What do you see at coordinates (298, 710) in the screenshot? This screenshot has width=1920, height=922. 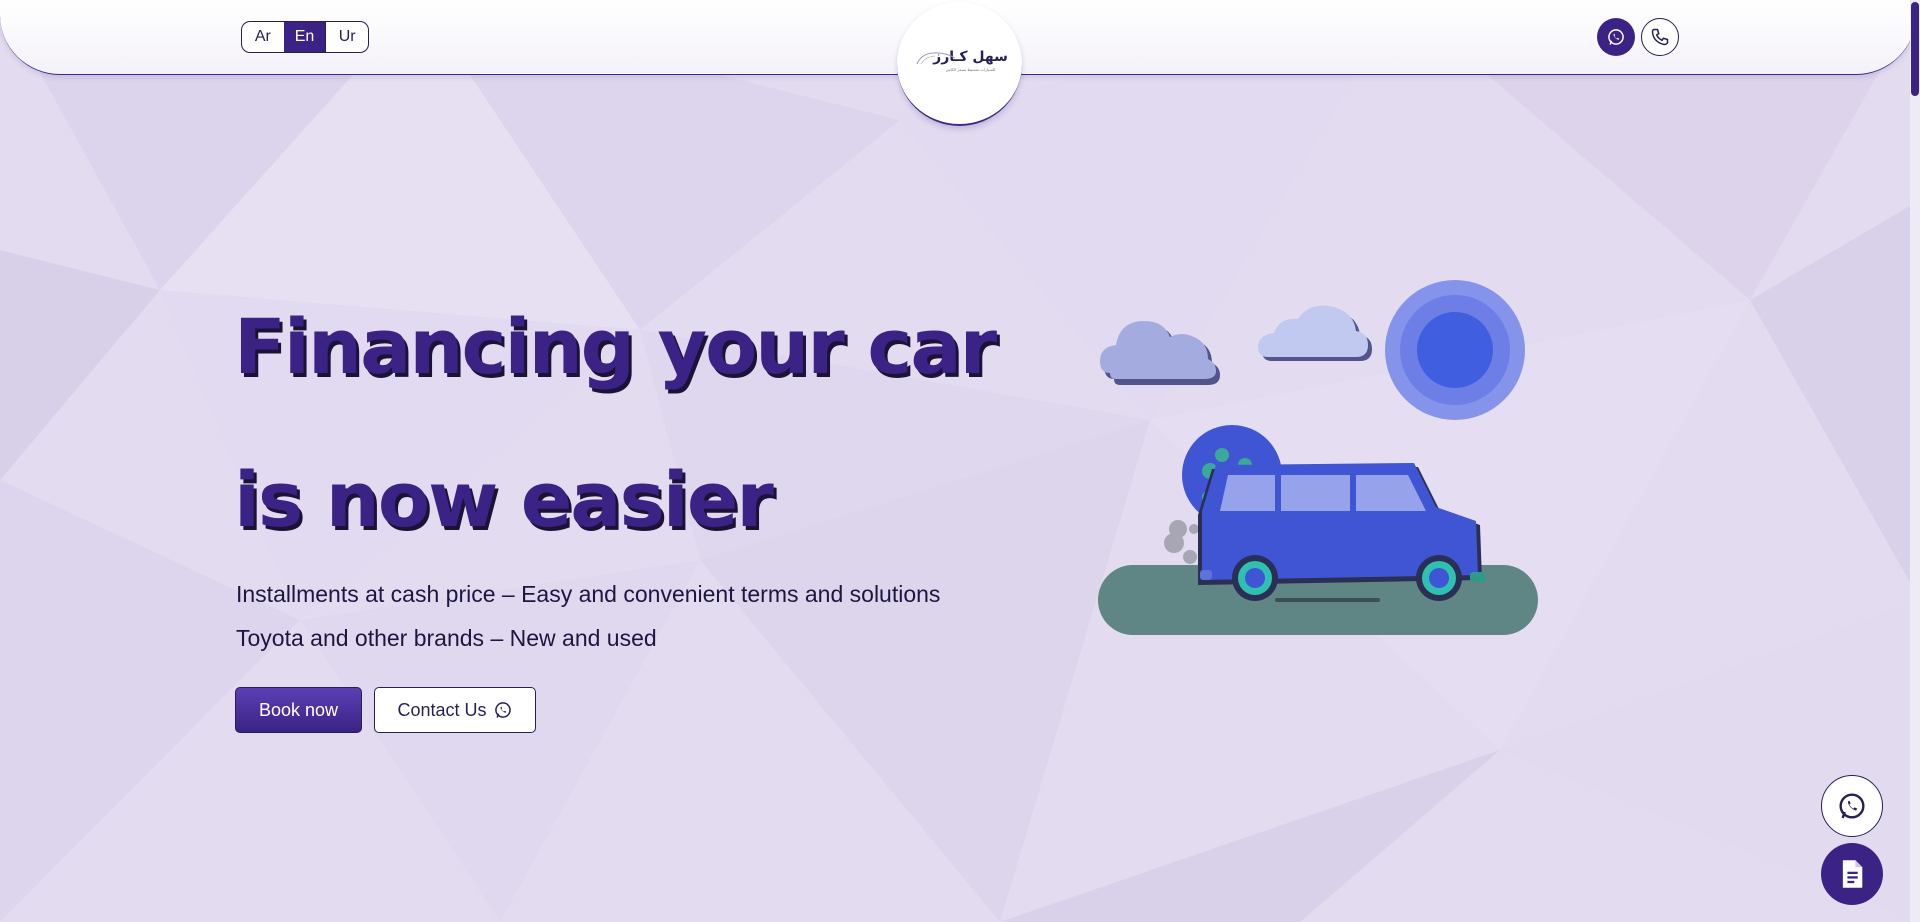 I see `book-now-button: Book now` at bounding box center [298, 710].